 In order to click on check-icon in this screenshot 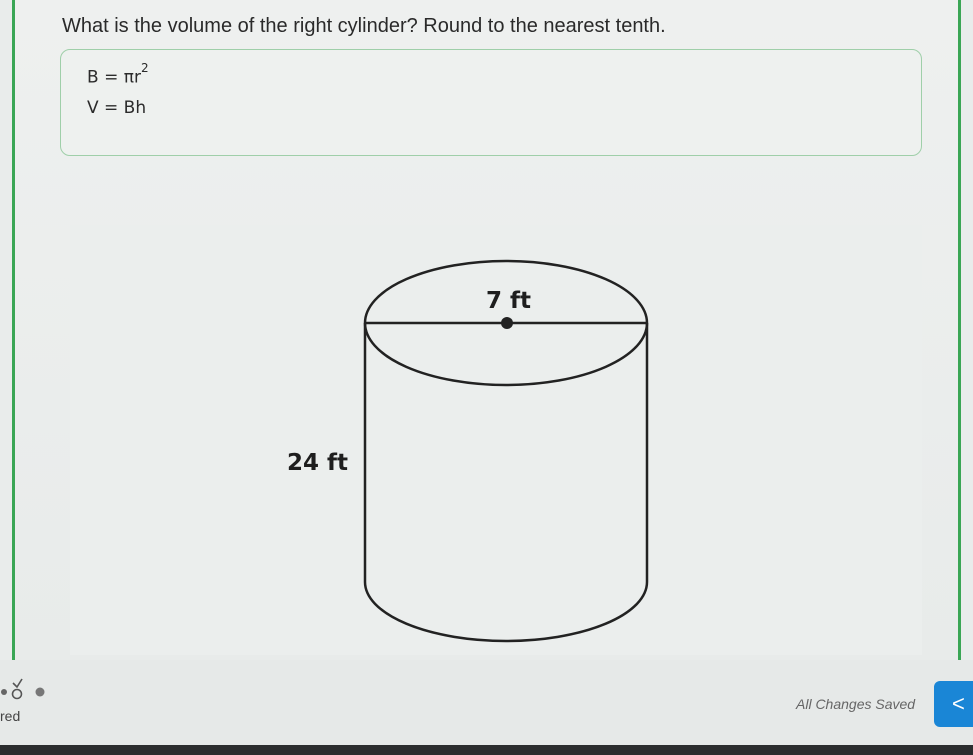, I will do `click(17, 683)`.